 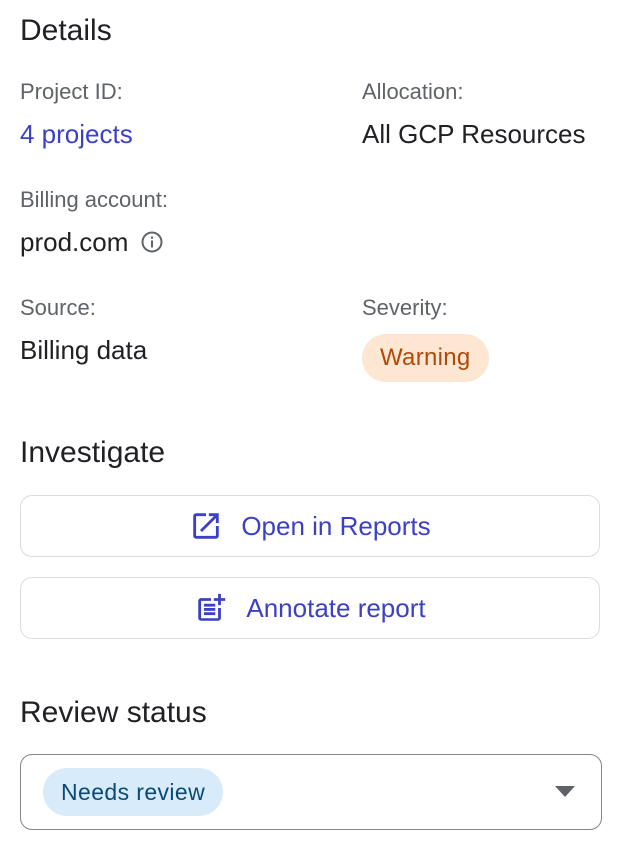 What do you see at coordinates (113, 712) in the screenshot?
I see `review-status-heading: Review status` at bounding box center [113, 712].